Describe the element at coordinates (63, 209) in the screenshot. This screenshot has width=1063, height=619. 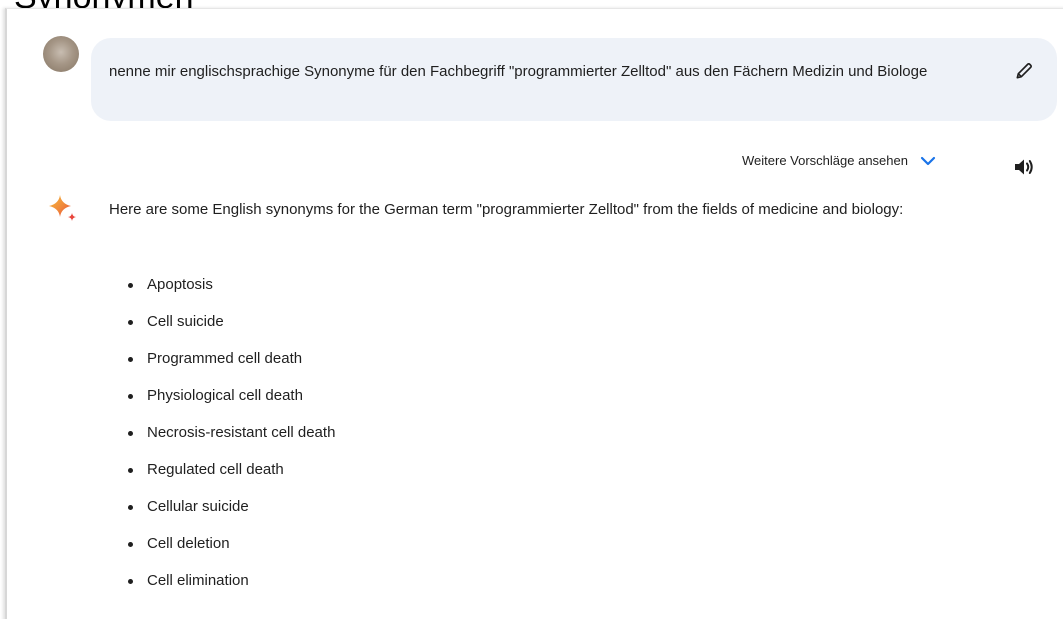
I see `sparkle-icon` at that location.